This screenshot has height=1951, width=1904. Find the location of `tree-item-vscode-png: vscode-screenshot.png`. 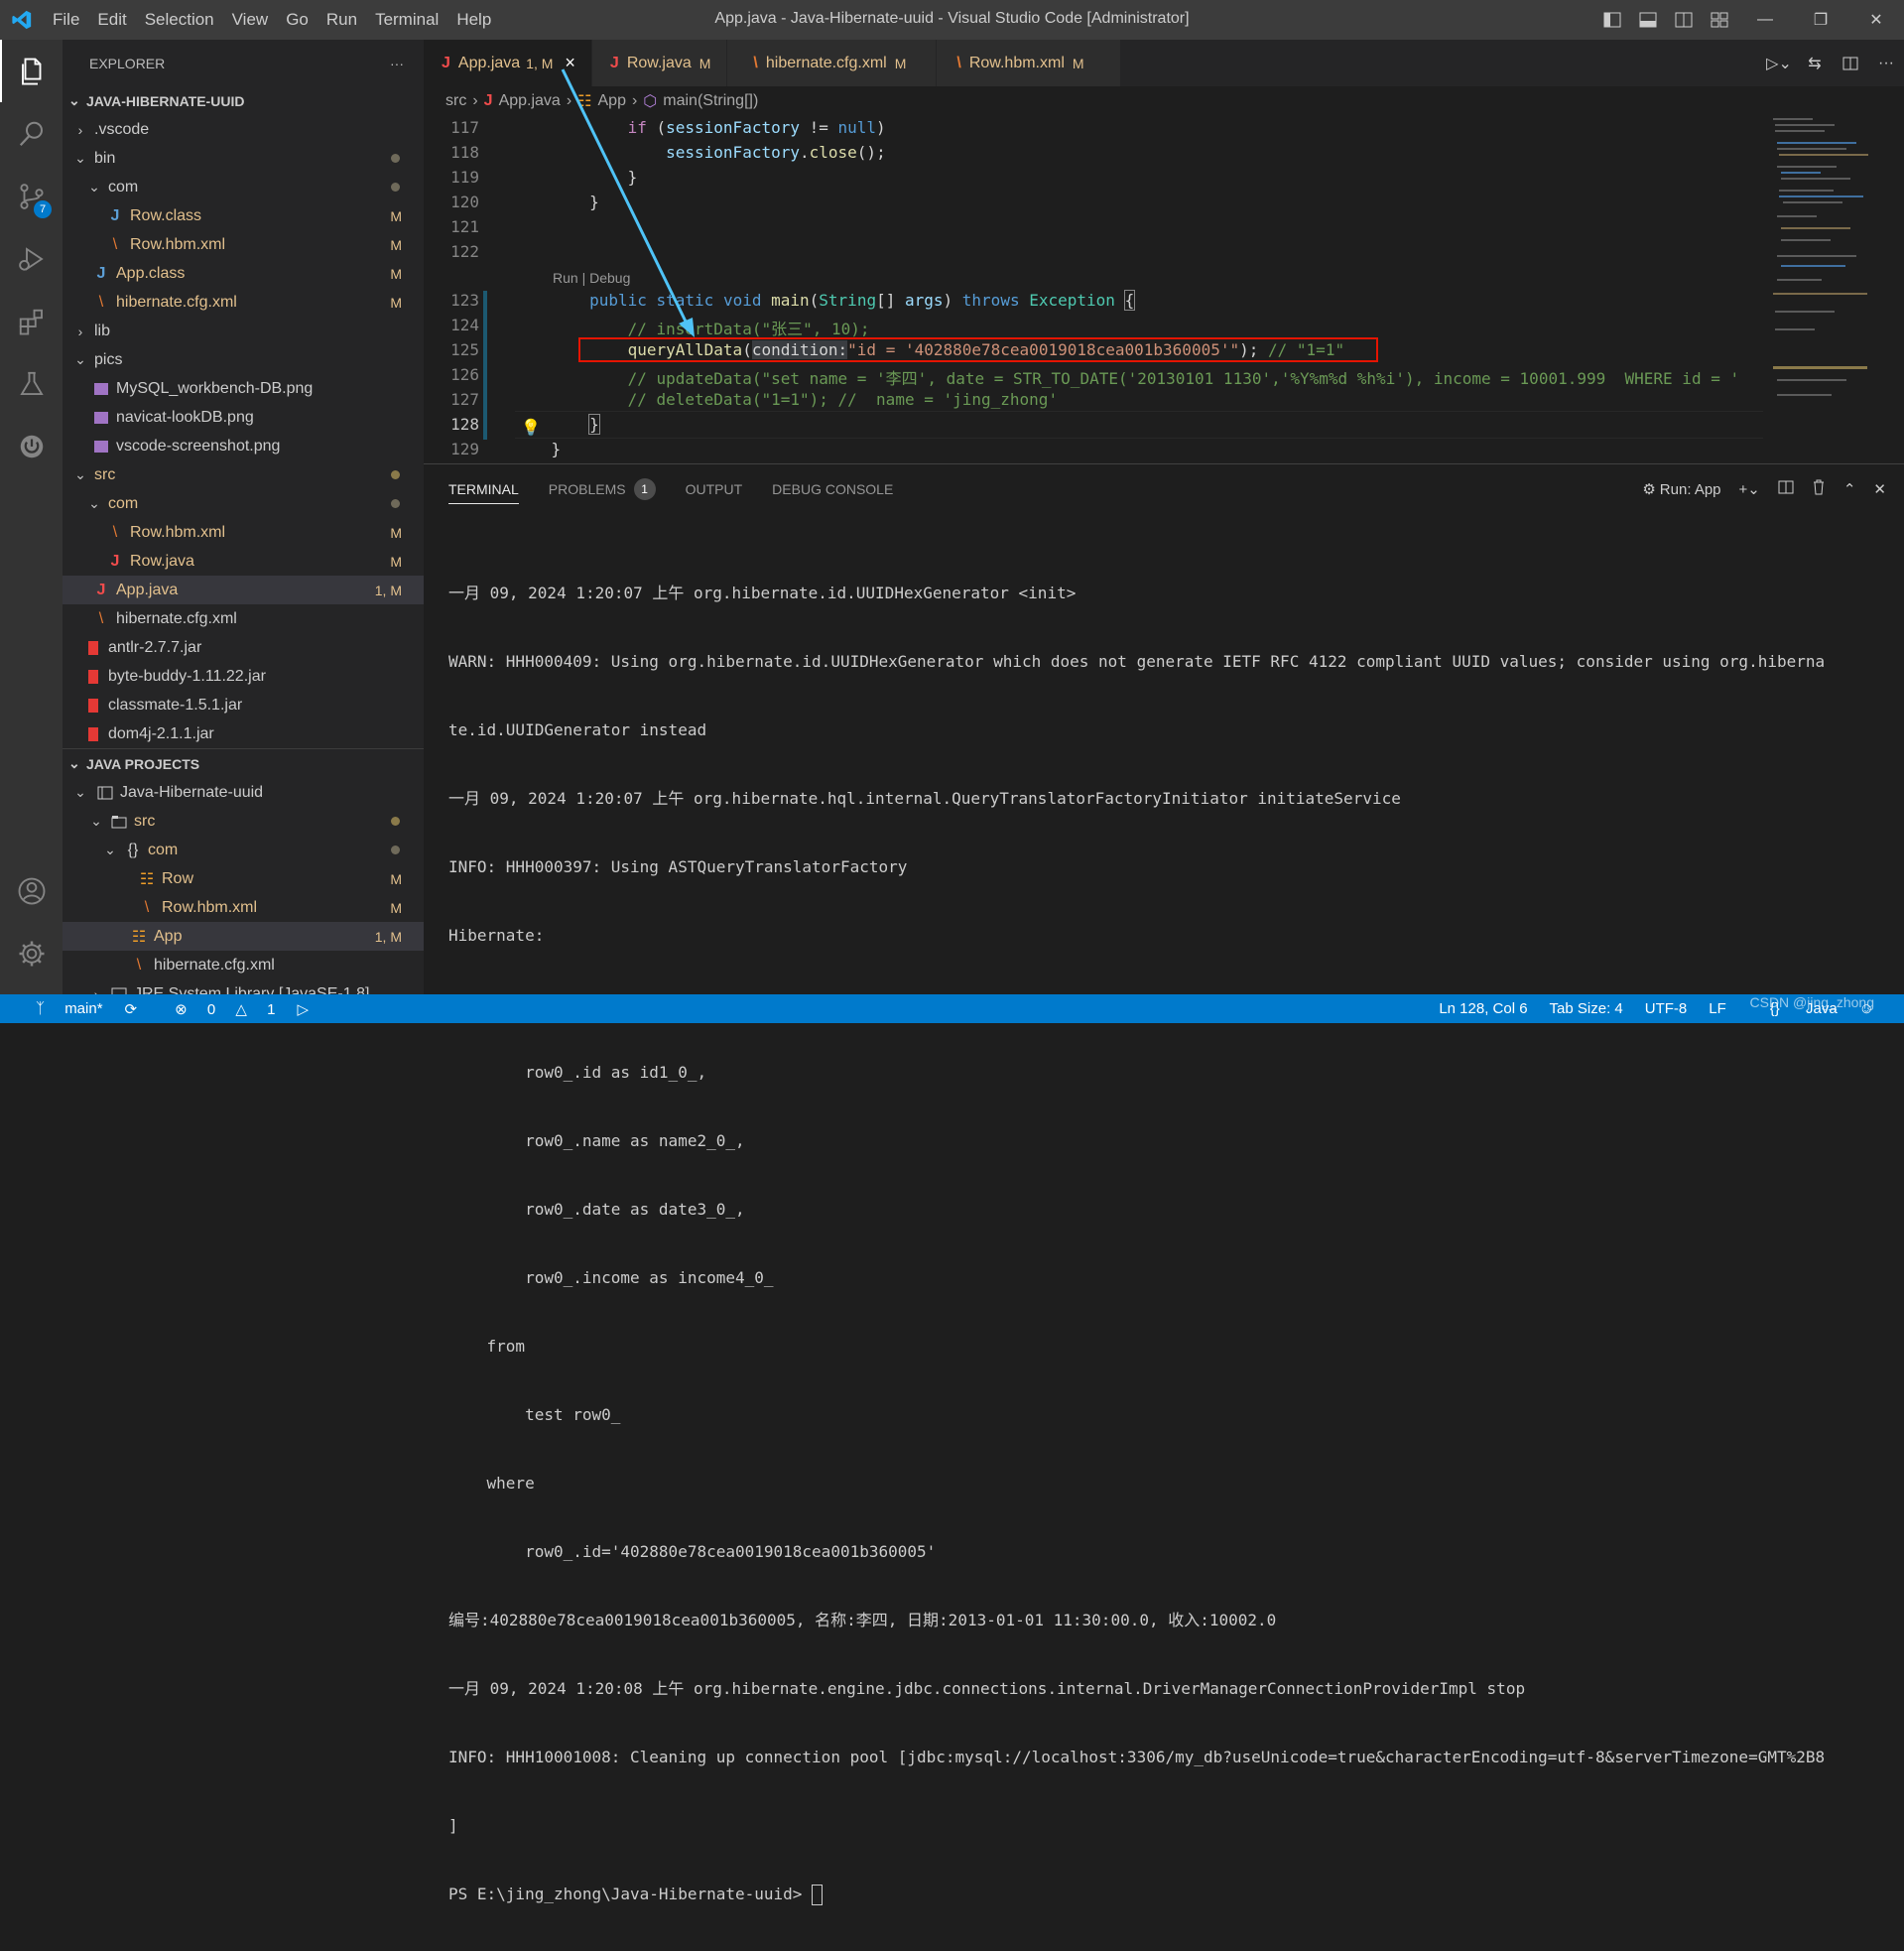

tree-item-vscode-png: vscode-screenshot.png is located at coordinates (243, 446).